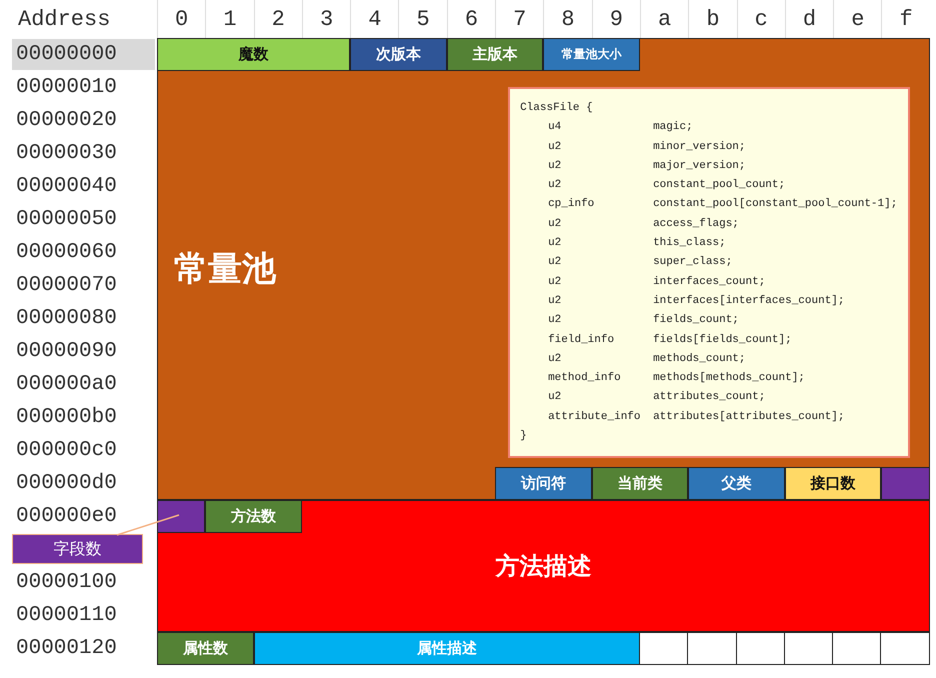 The height and width of the screenshot is (678, 936). What do you see at coordinates (696, 224) in the screenshot?
I see `code-field: access_flags;` at bounding box center [696, 224].